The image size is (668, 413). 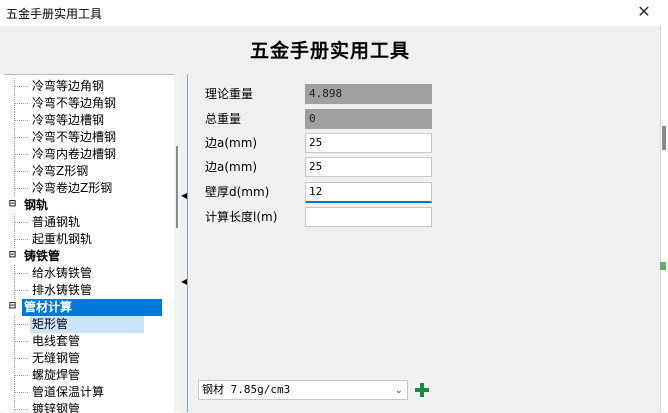 I want to click on tree-item-label: 冷弯卷边Z形钢, so click(x=72, y=188).